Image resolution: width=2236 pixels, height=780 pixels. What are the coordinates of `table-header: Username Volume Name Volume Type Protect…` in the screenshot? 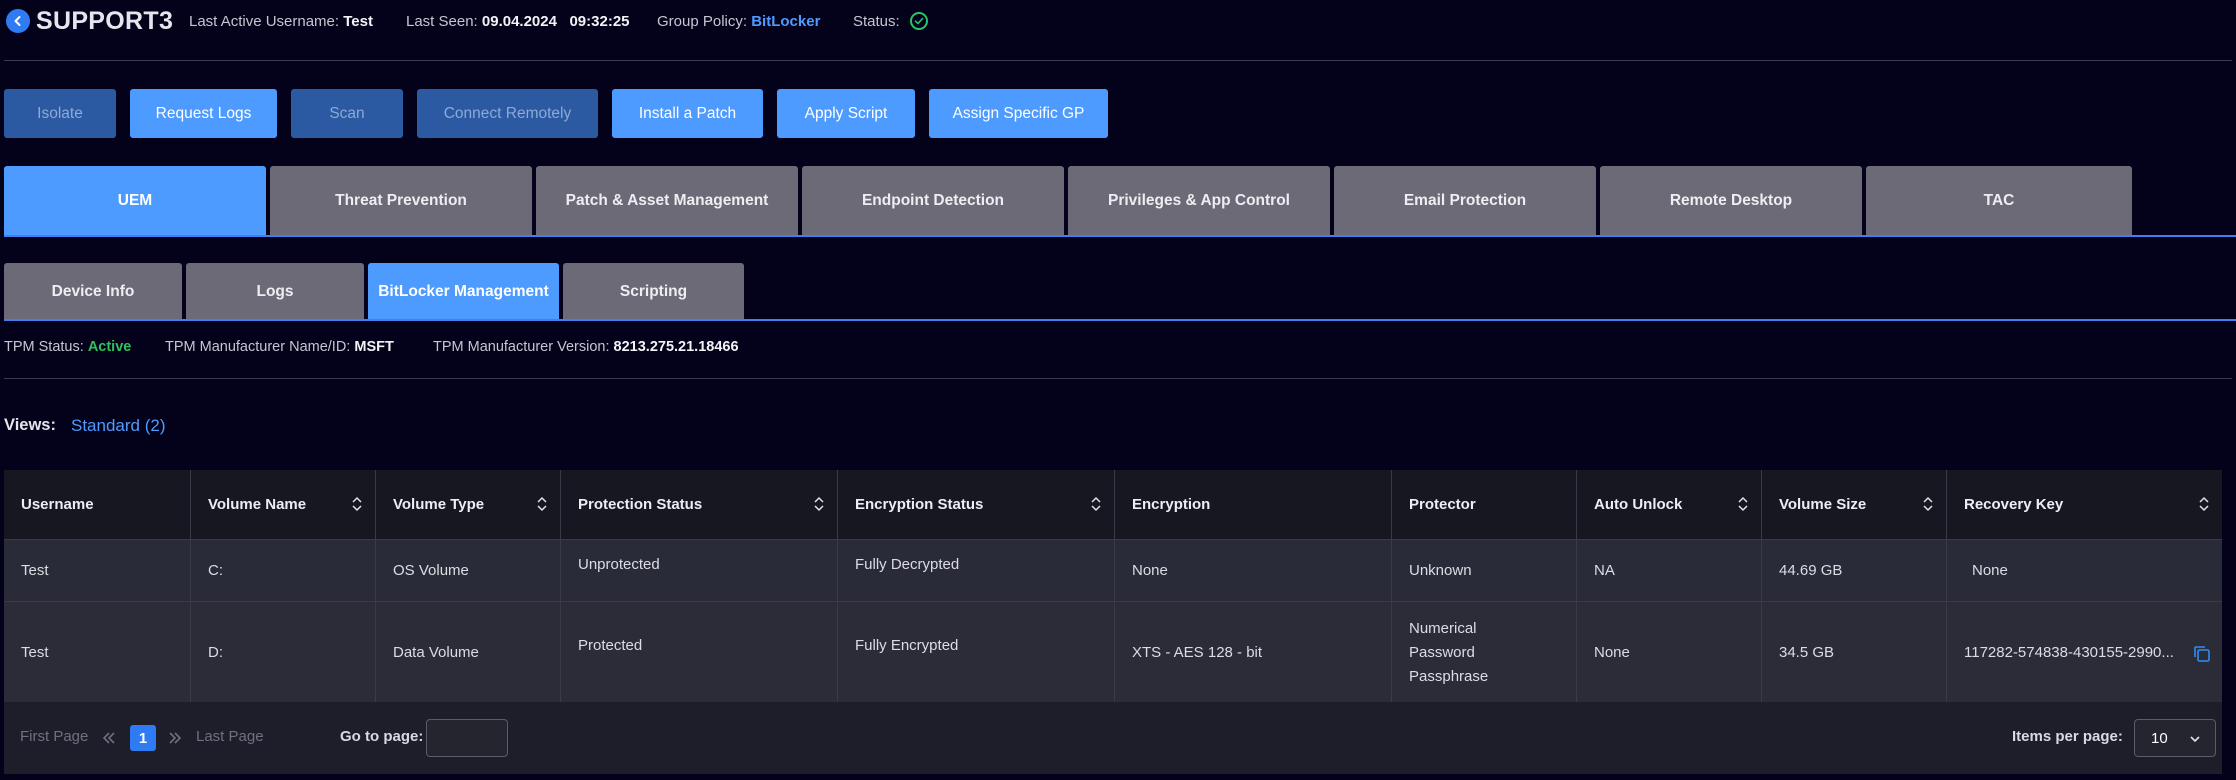 It's located at (1113, 504).